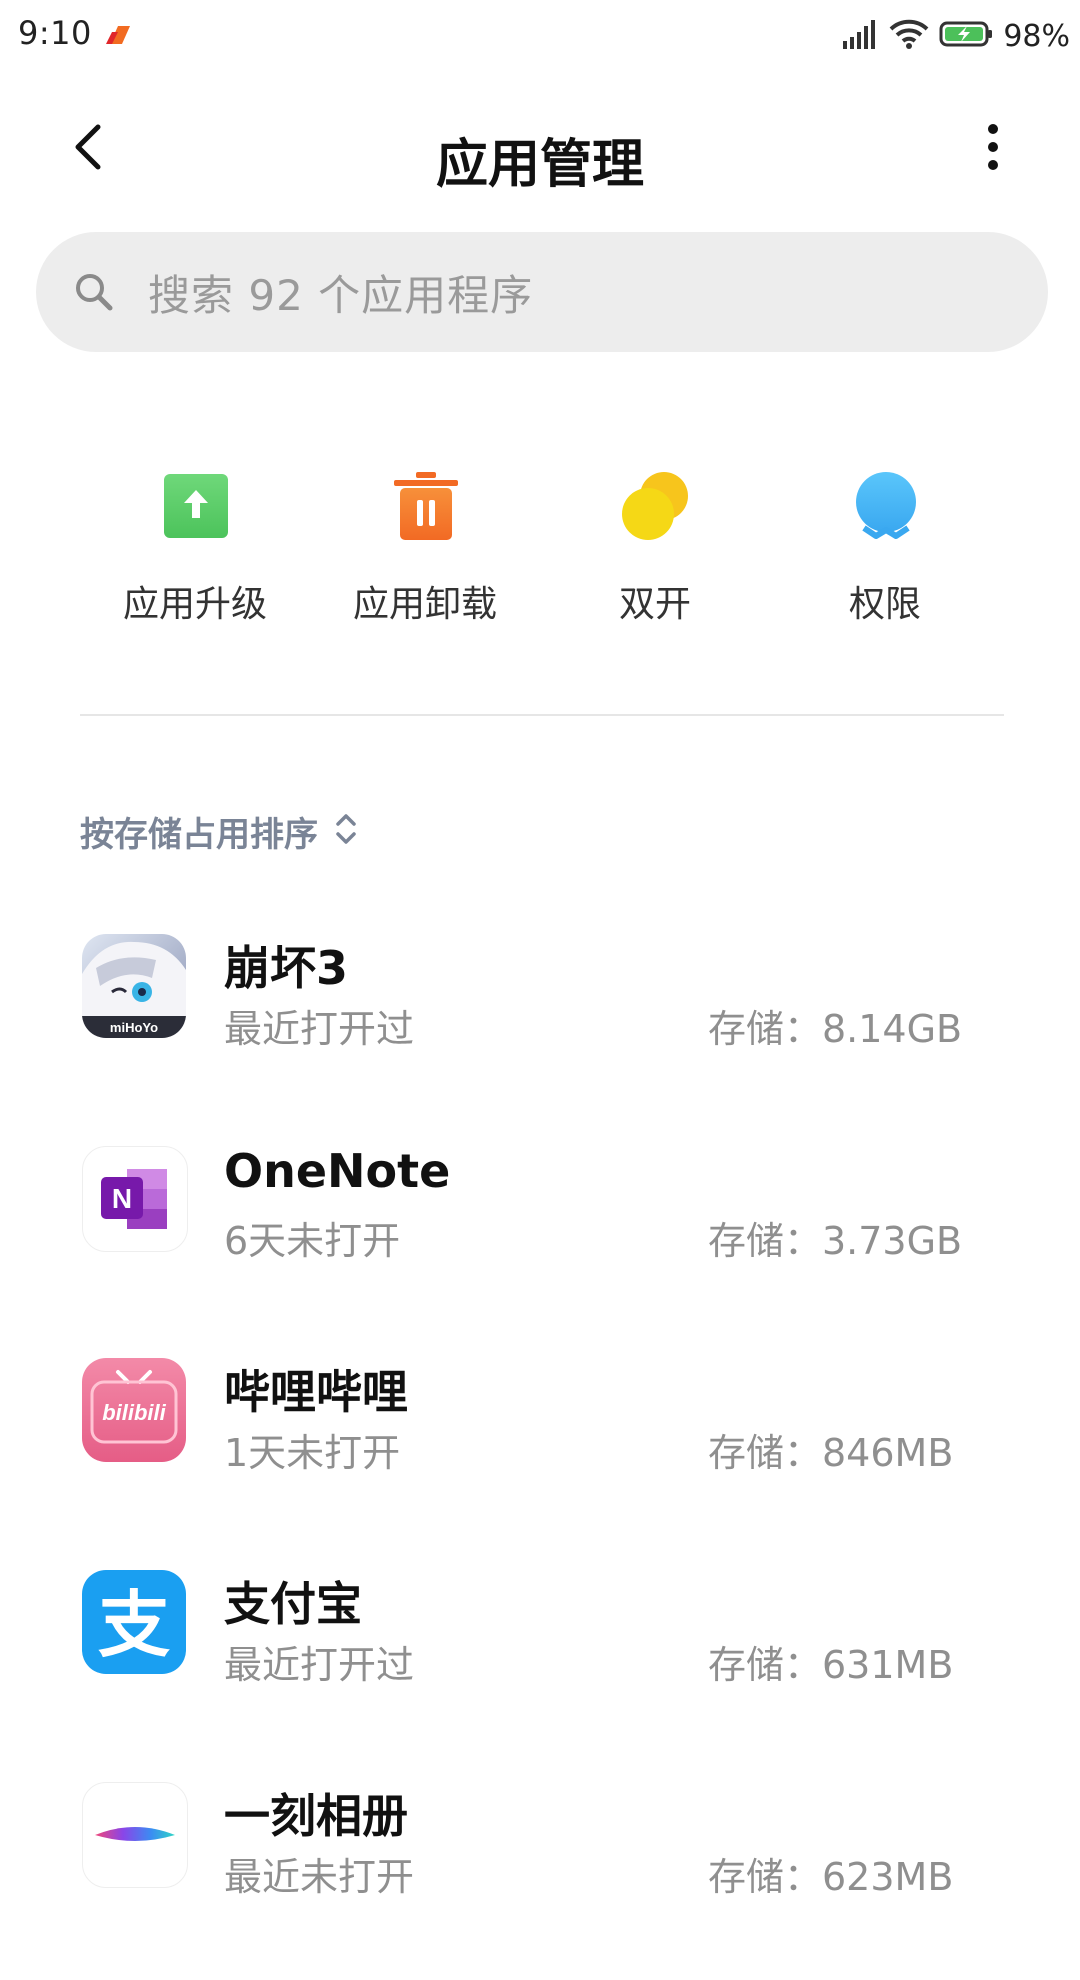  I want to click on app-row: 一刻相册 最近未打开 存储：623MB, so click(540, 1874).